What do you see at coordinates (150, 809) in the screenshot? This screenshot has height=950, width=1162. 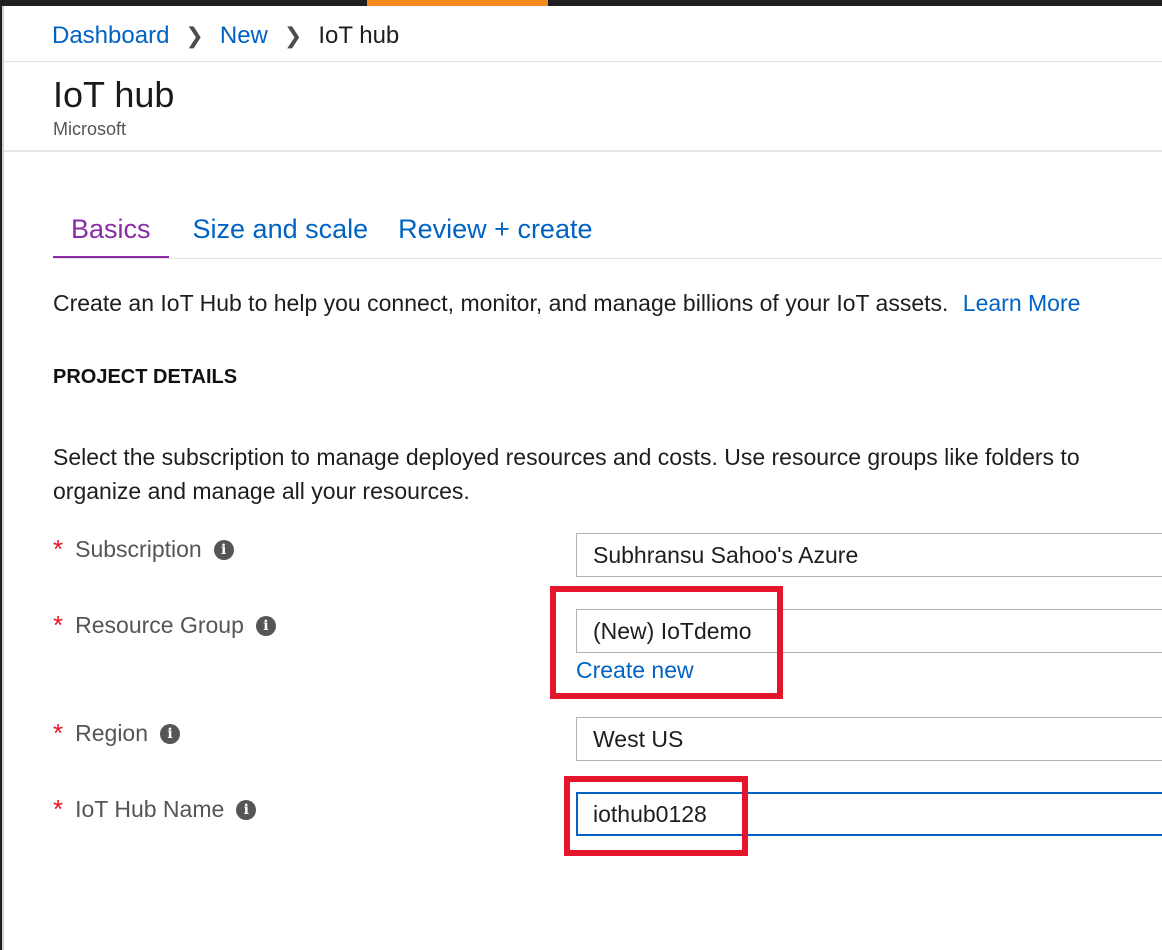 I see `hub-name-label-text: IoT Hub Name` at bounding box center [150, 809].